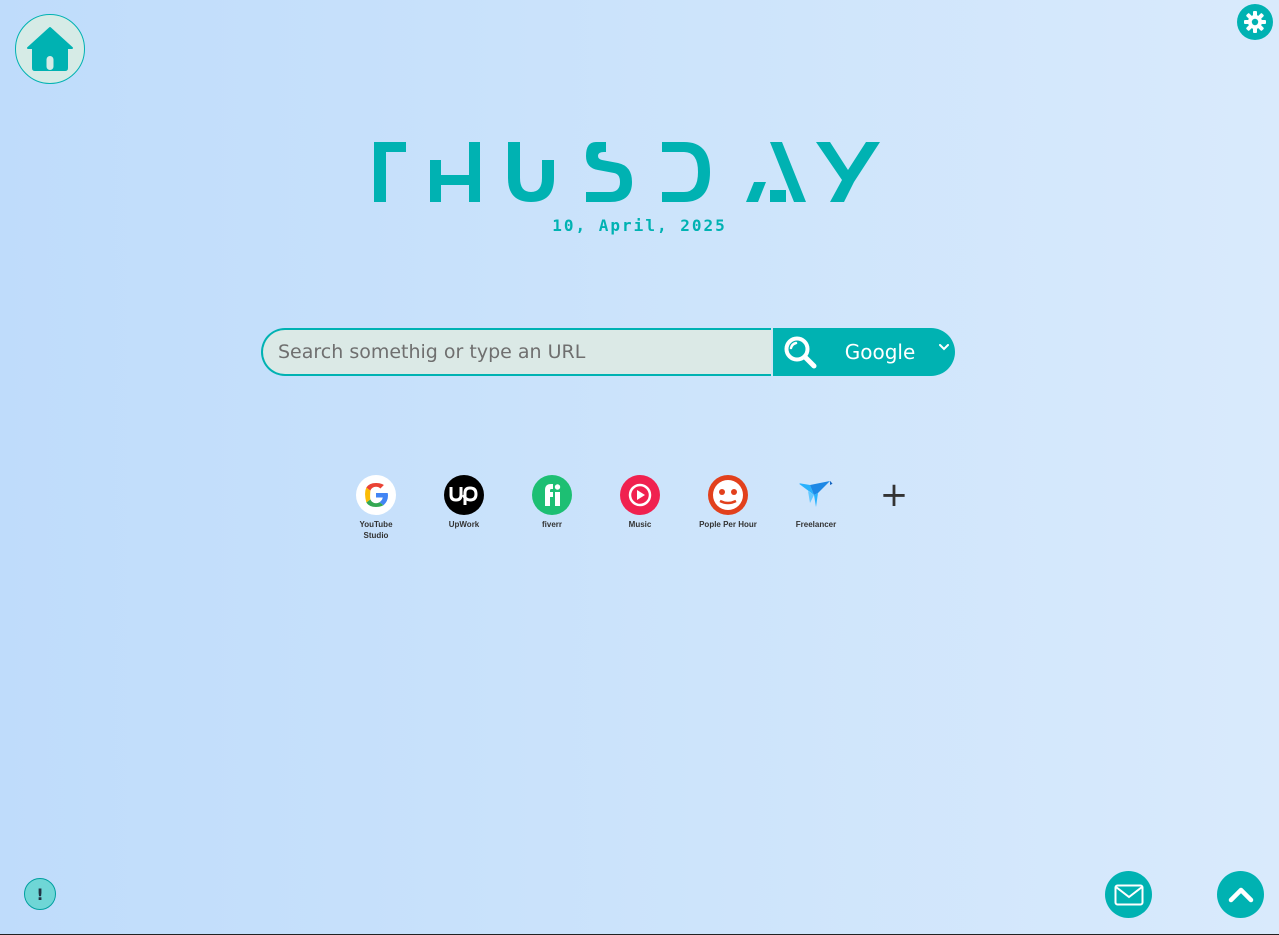 This screenshot has width=1279, height=935. Describe the element at coordinates (728, 524) in the screenshot. I see `shortcut-label: Pople Per Hour` at that location.